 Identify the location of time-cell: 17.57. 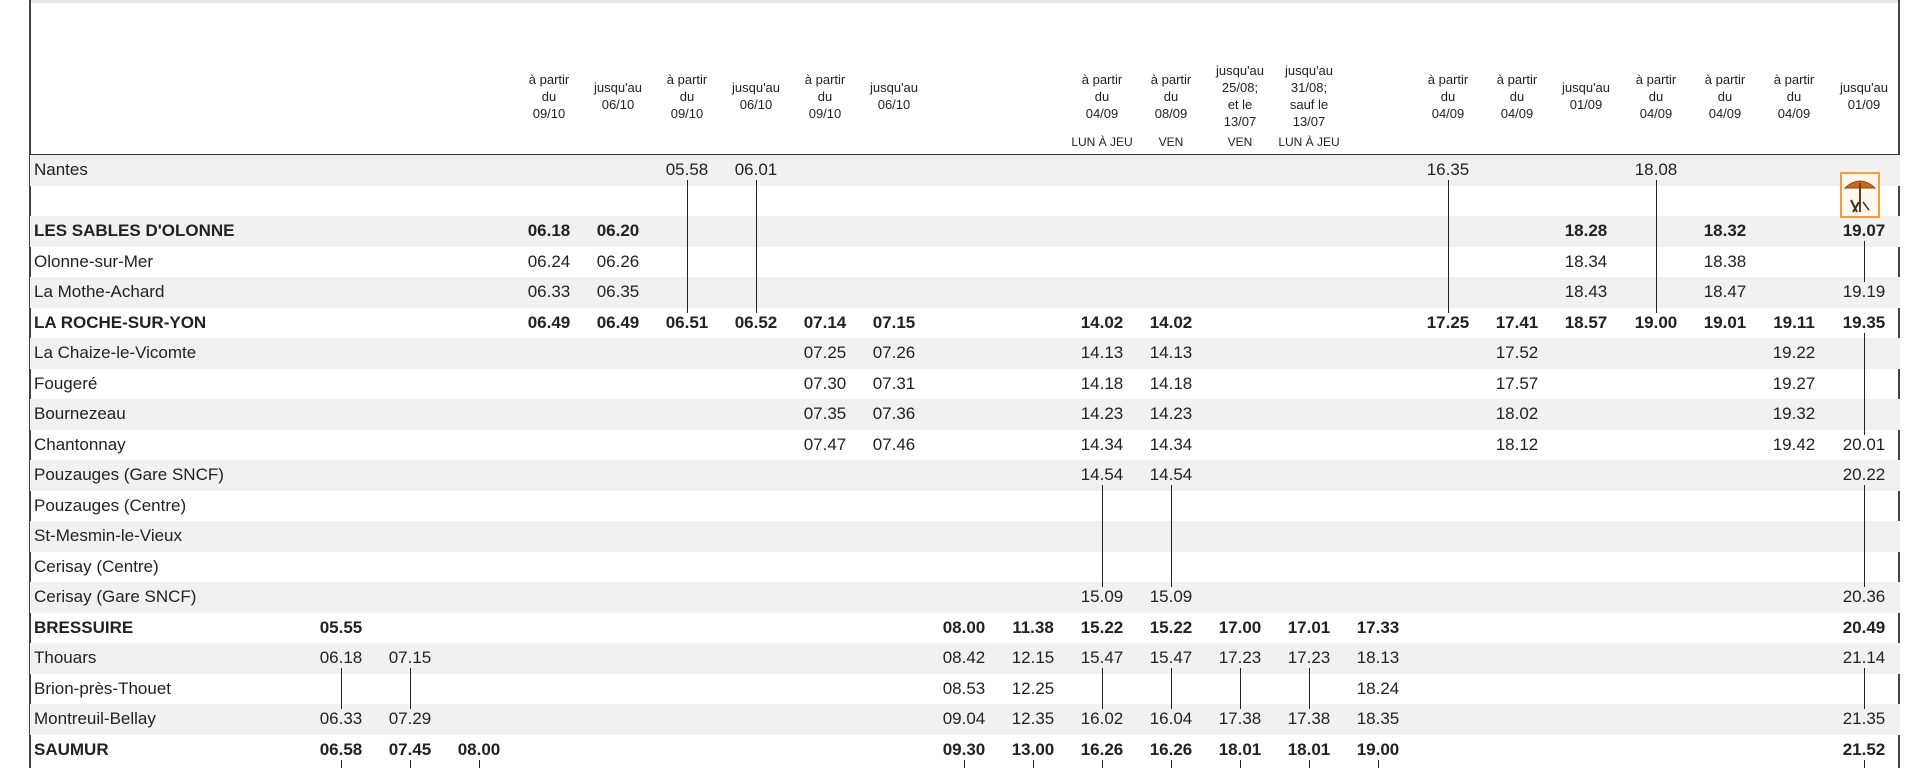
(1517, 383).